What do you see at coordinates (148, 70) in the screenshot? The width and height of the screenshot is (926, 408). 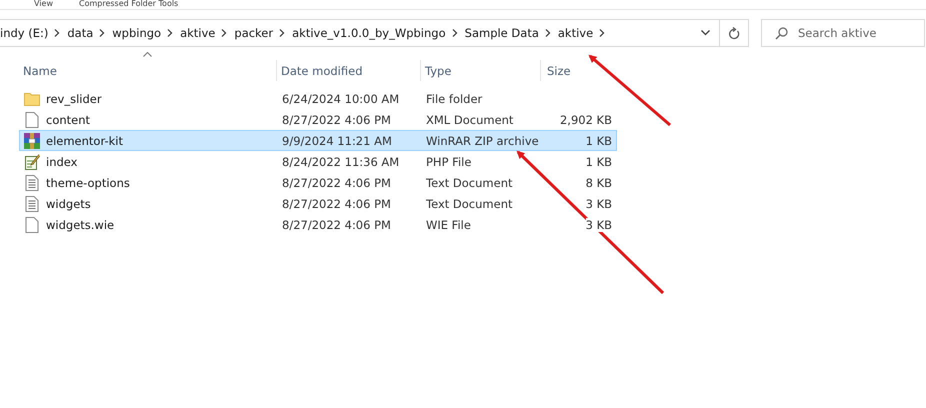 I see `column-header: Name` at bounding box center [148, 70].